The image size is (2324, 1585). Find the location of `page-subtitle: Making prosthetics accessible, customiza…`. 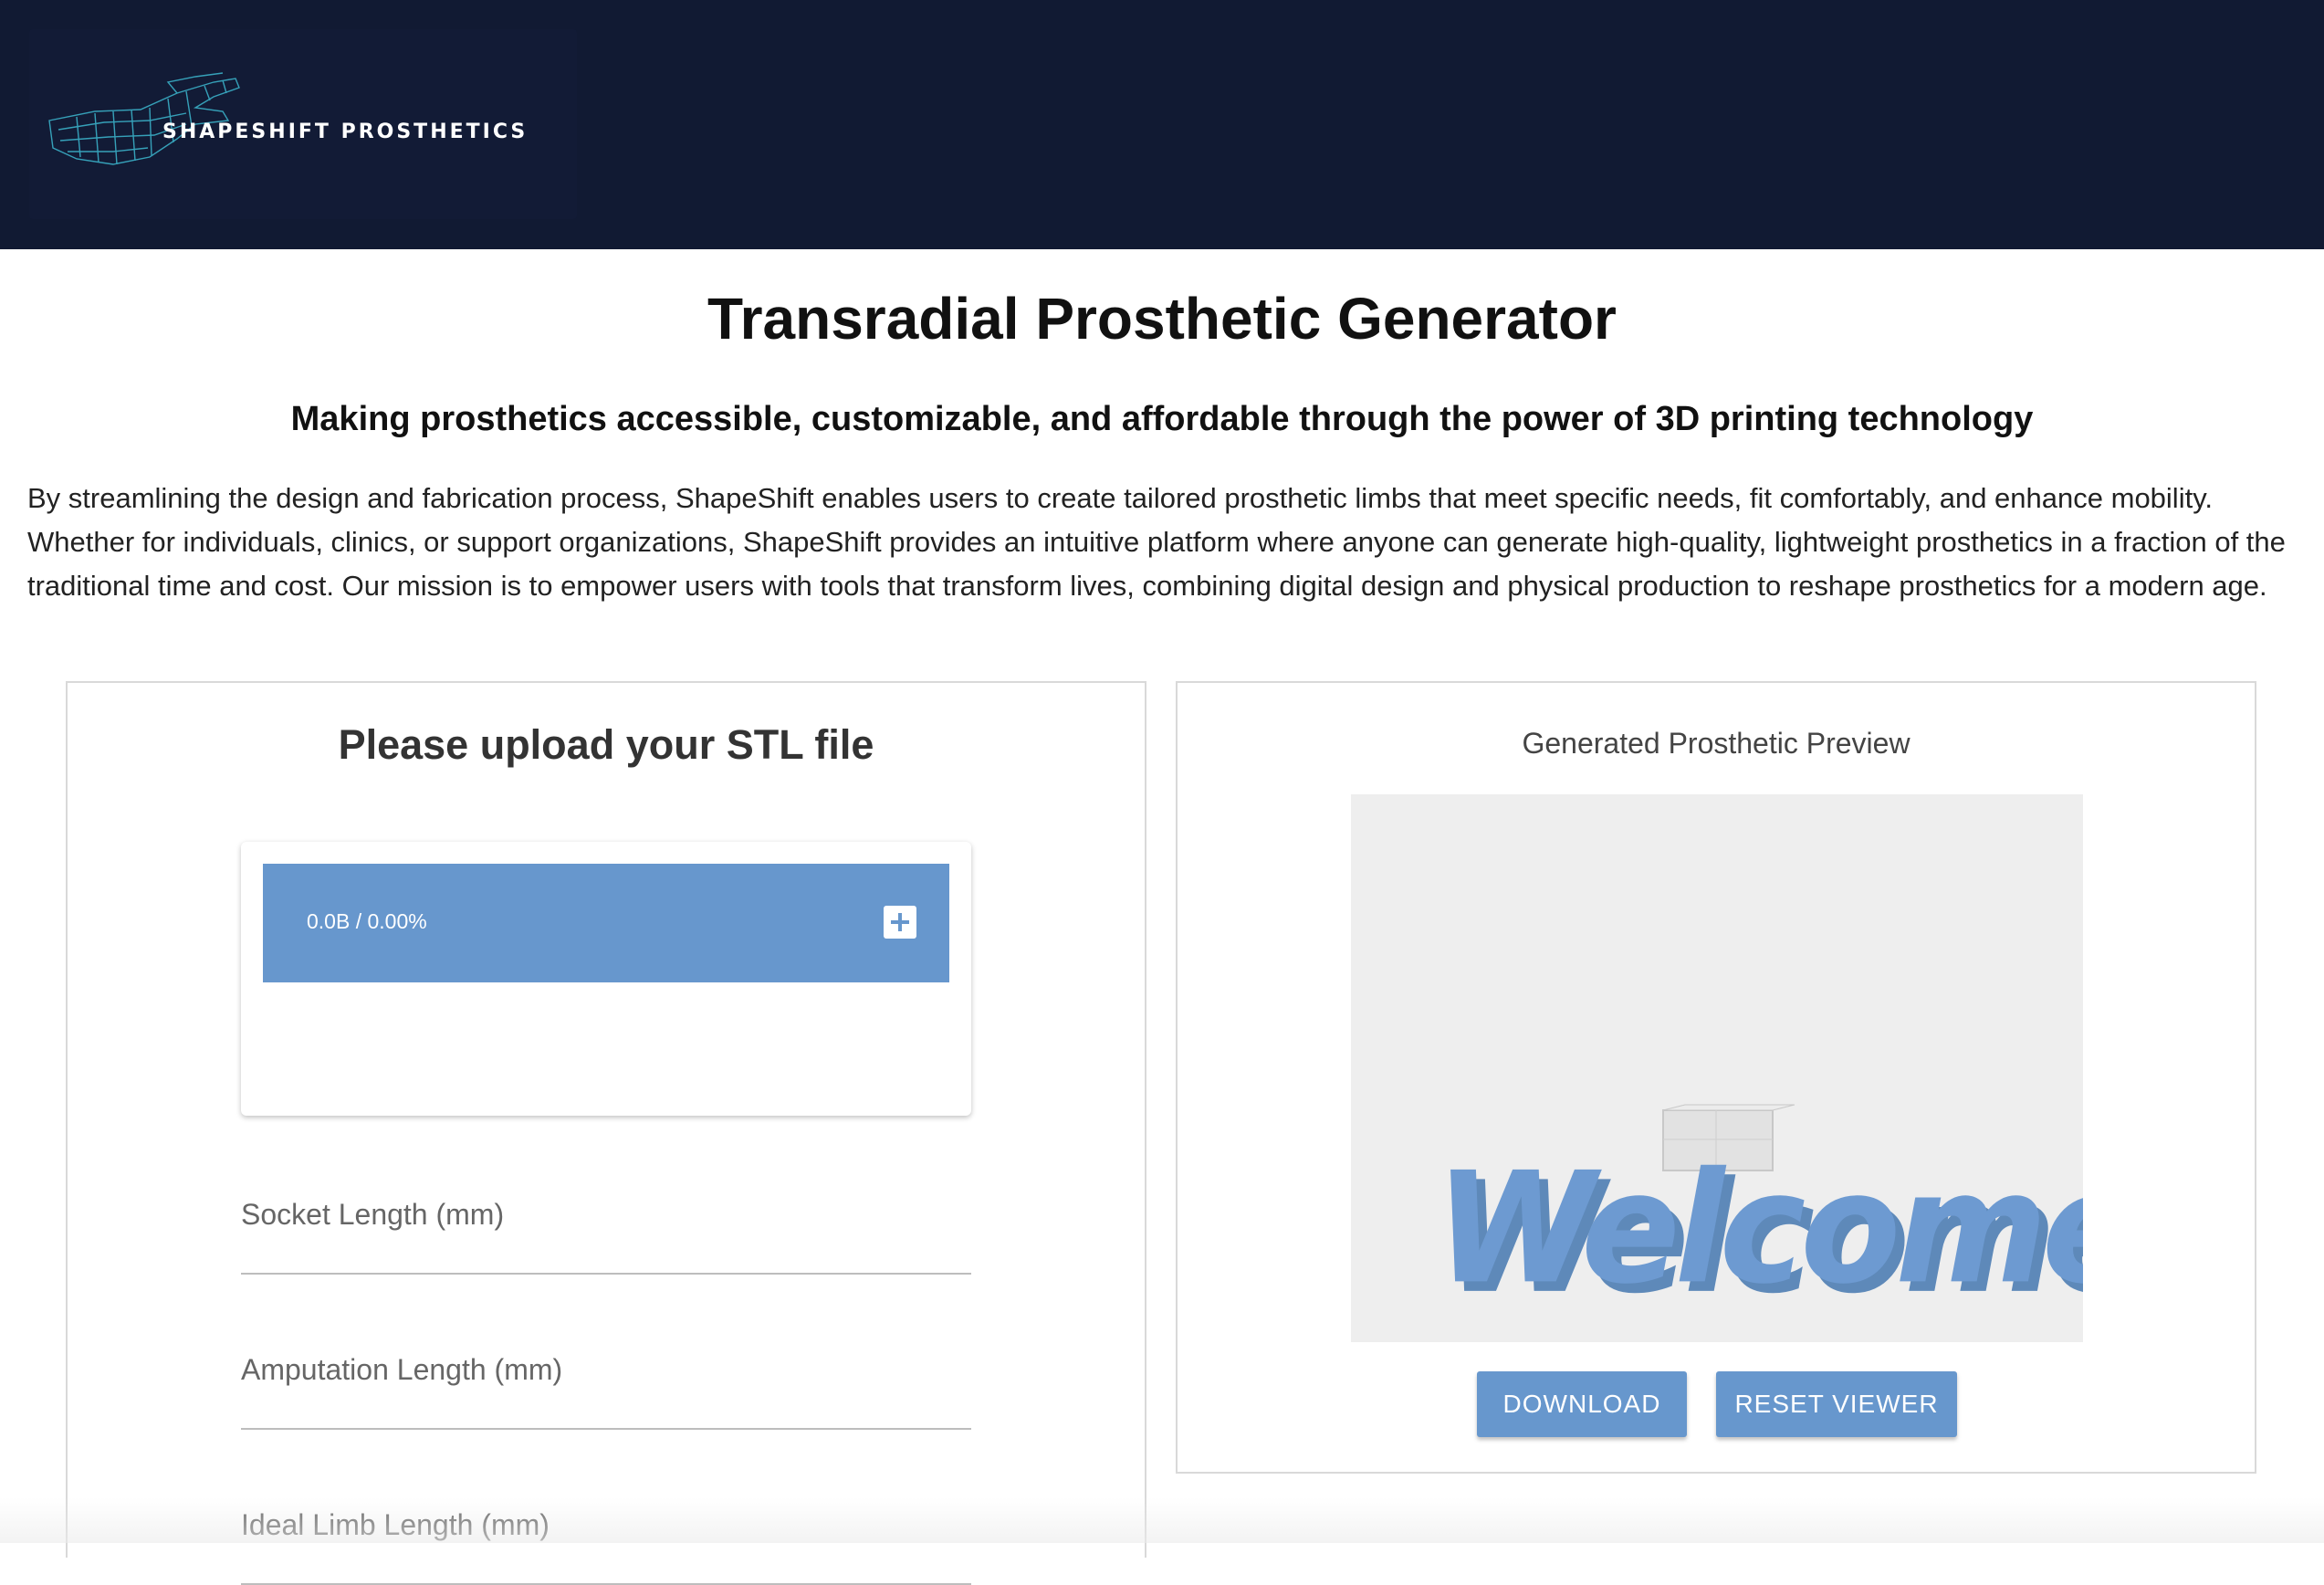

page-subtitle: Making prosthetics accessible, customiza… is located at coordinates (1162, 419).